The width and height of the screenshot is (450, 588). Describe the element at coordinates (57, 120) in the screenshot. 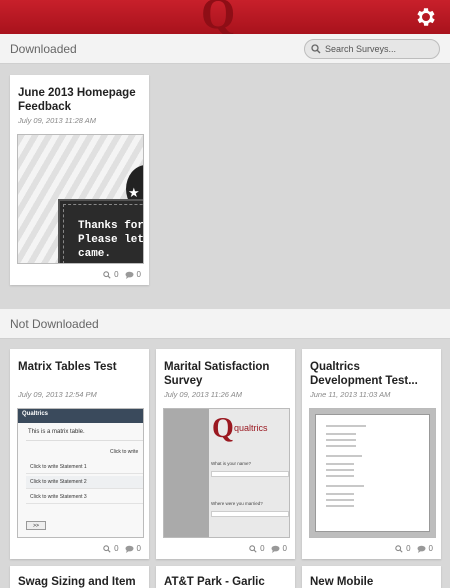

I see `survey-date: July 09, 2013 11:28 AM` at that location.